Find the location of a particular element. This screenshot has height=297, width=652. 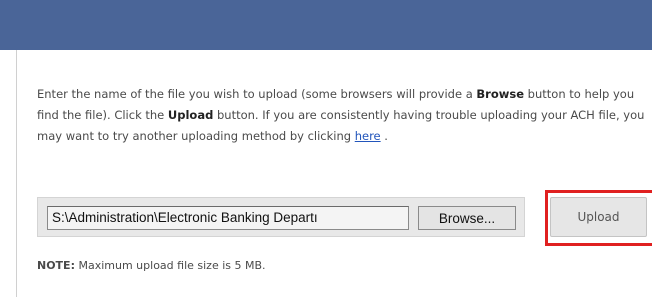

alternate-upload-link: here is located at coordinates (368, 136).